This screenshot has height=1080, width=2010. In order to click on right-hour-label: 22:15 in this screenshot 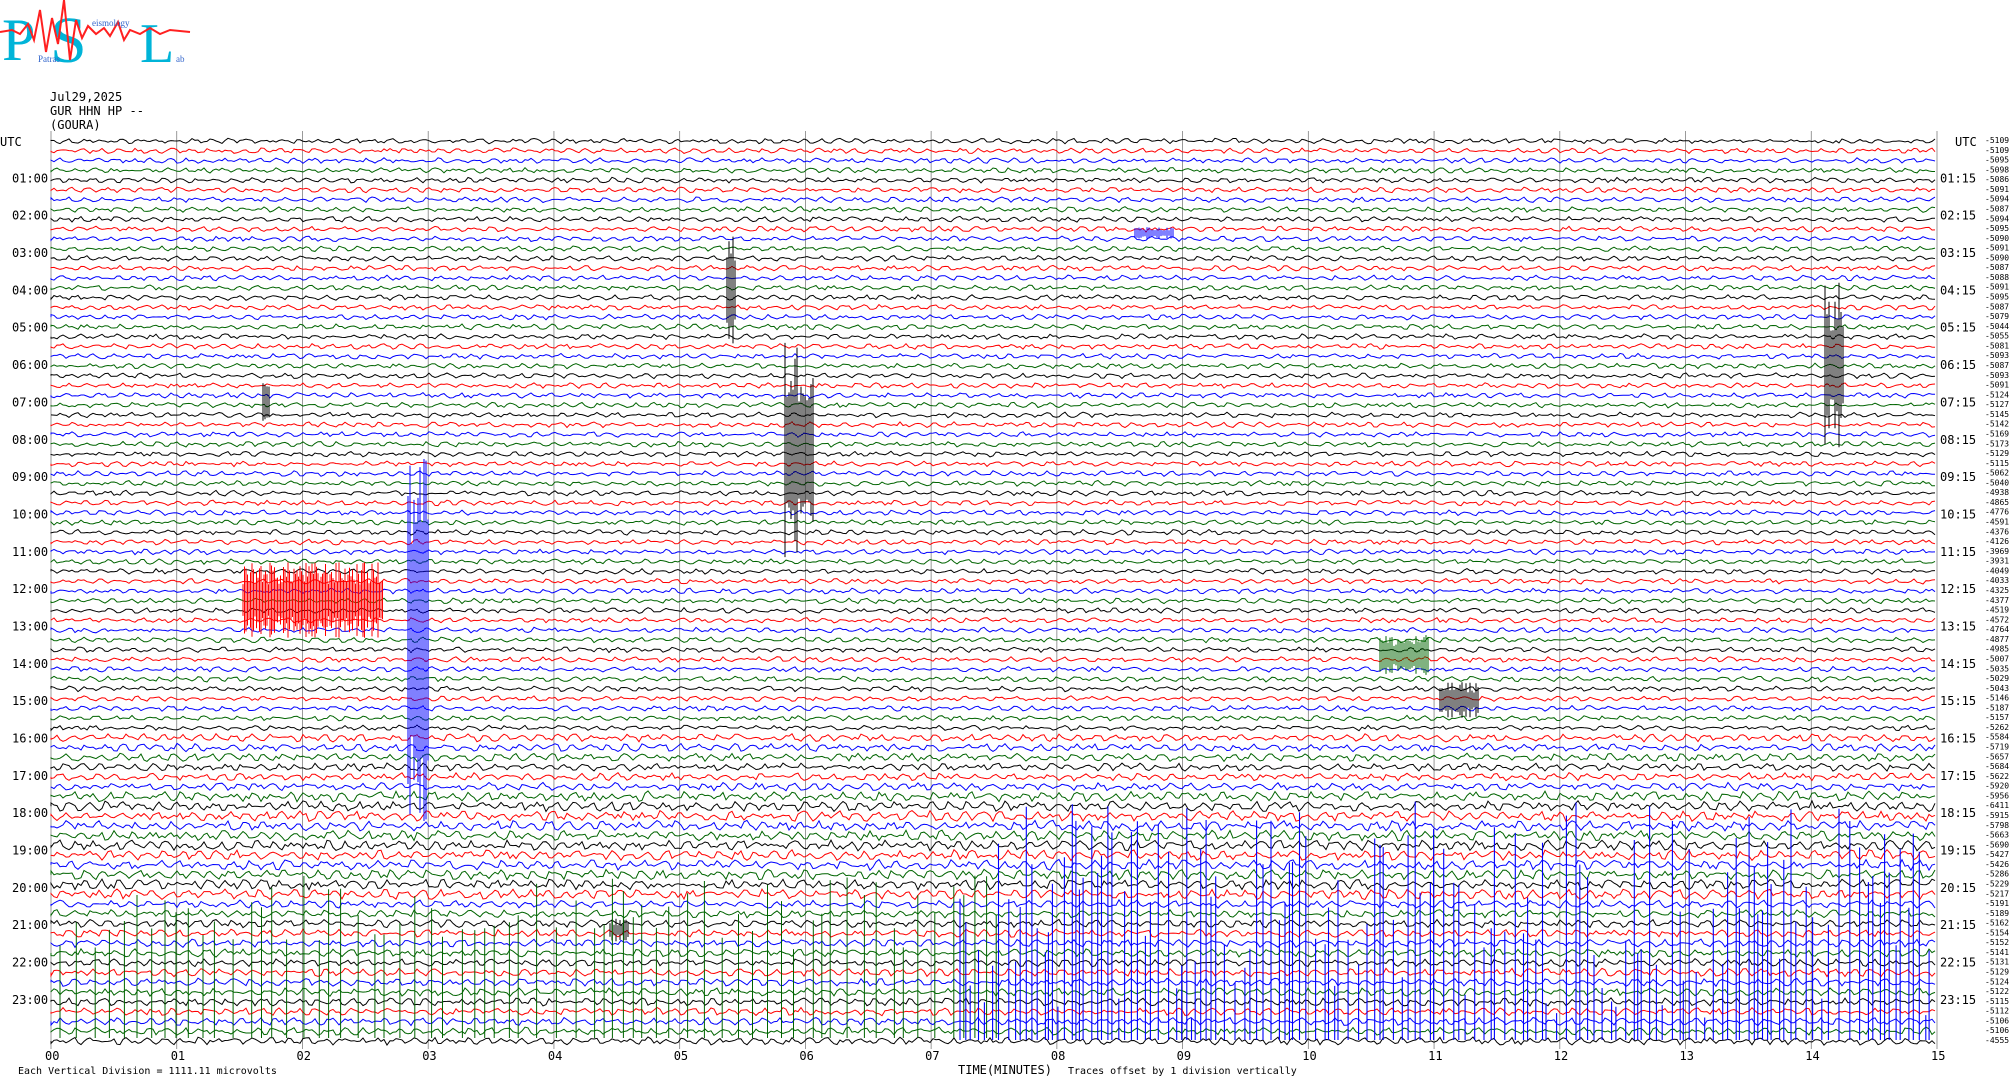, I will do `click(1958, 963)`.